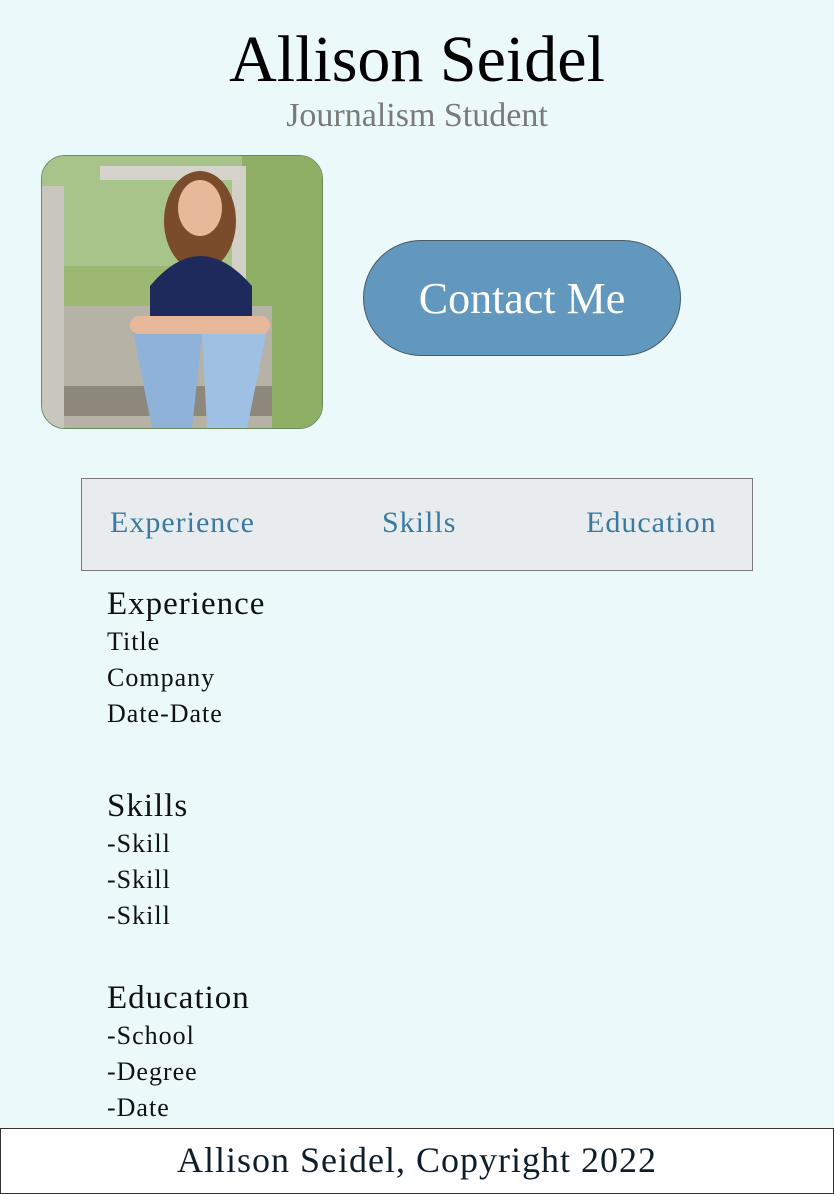  I want to click on tab-skills: Skills, so click(419, 523).